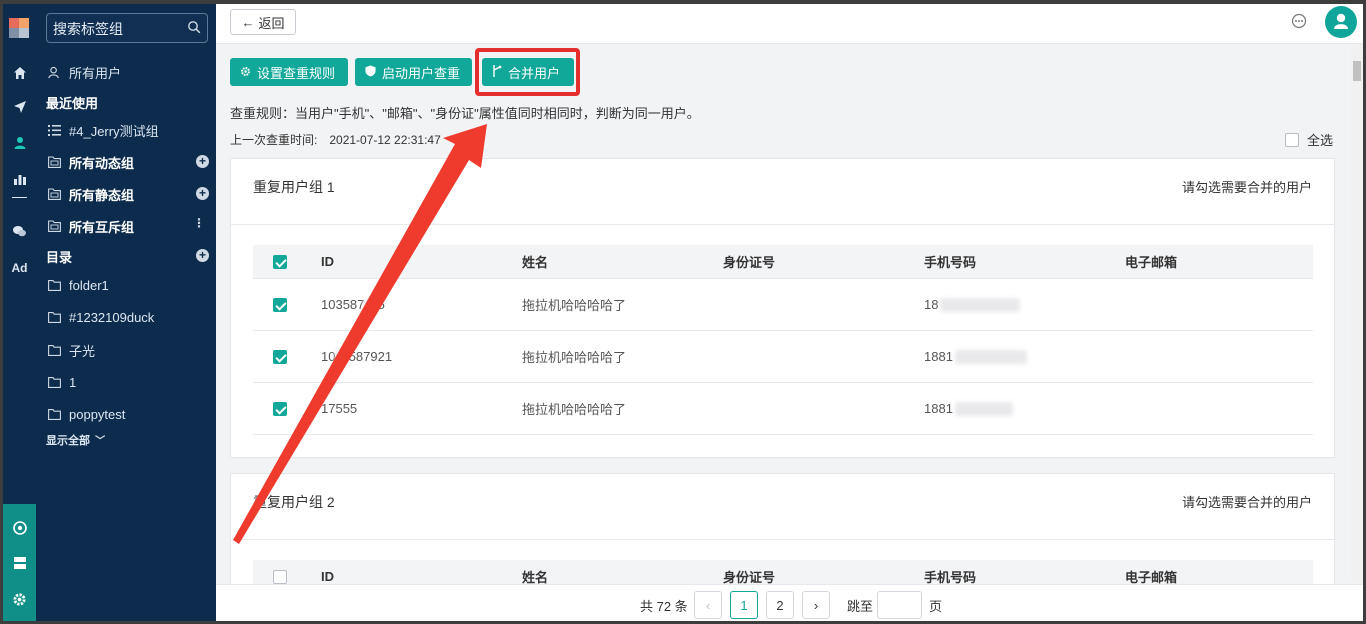 This screenshot has width=1366, height=624. What do you see at coordinates (1308, 139) in the screenshot?
I see `select-all: 全选` at bounding box center [1308, 139].